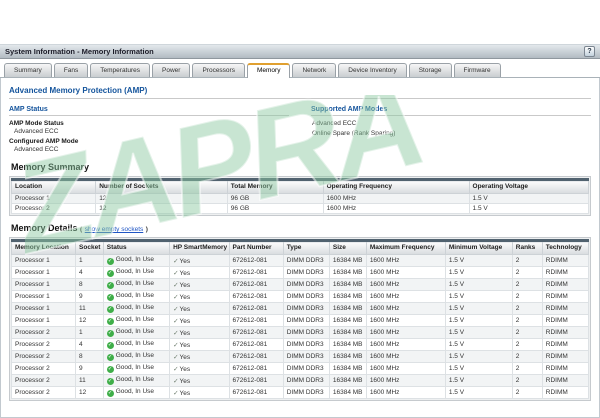  I want to click on detail-socket: 11, so click(89, 308).